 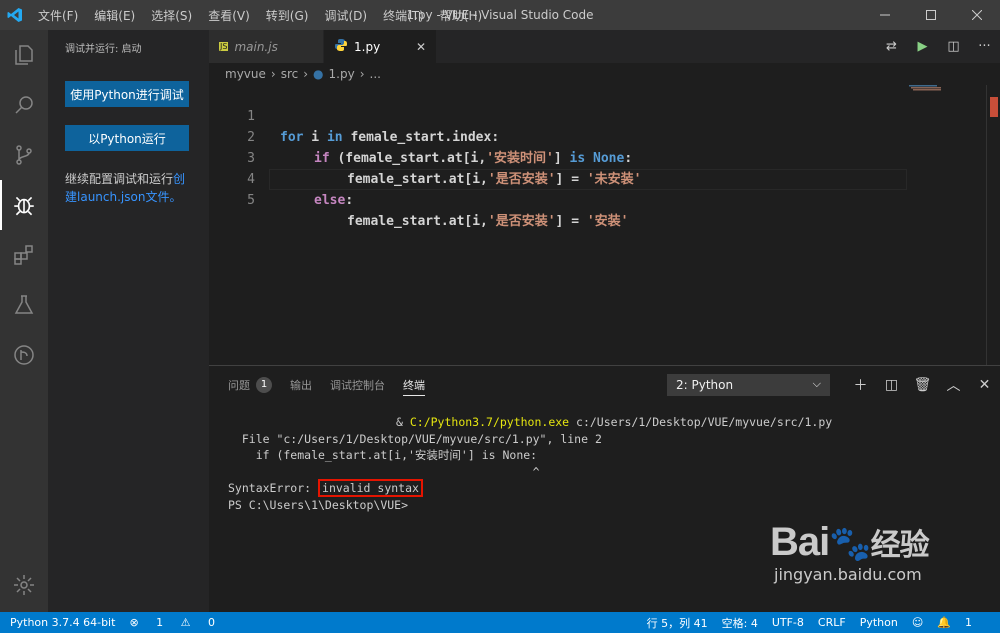 What do you see at coordinates (953, 385) in the screenshot?
I see `maximize-panel-icon: ︿` at bounding box center [953, 385].